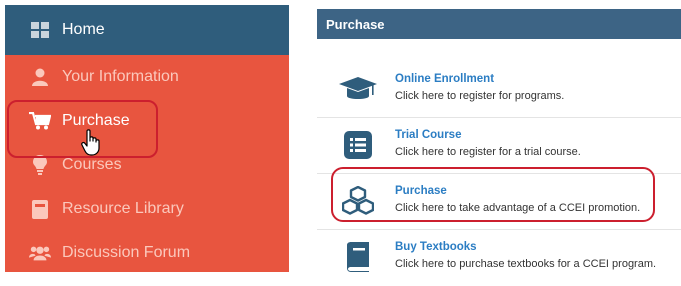 The image size is (681, 286). Describe the element at coordinates (40, 253) in the screenshot. I see `users-icon` at that location.